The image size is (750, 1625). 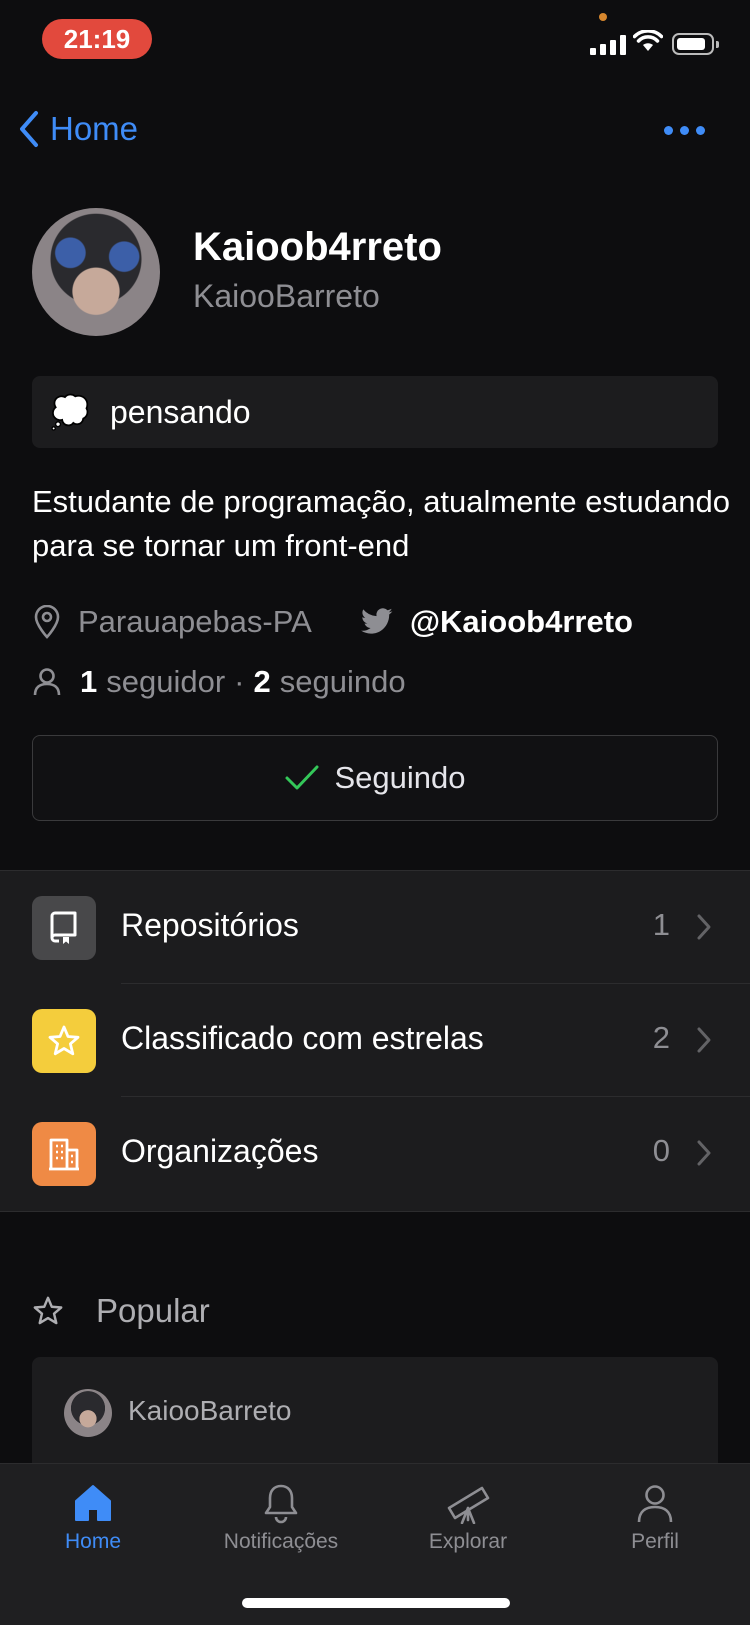 What do you see at coordinates (603, 17) in the screenshot?
I see `privacy-indicator` at bounding box center [603, 17].